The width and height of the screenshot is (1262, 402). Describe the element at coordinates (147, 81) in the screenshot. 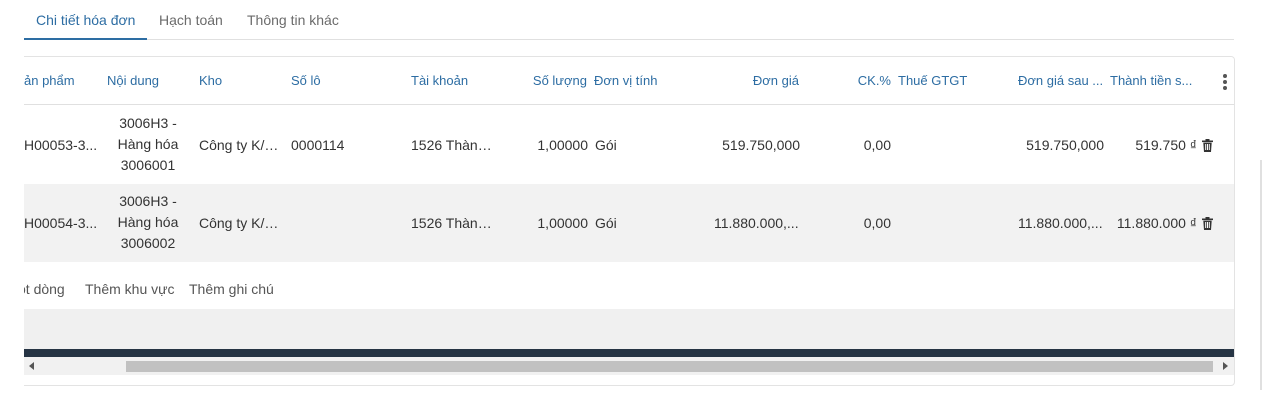

I see `col-header-description: Nội dung` at that location.